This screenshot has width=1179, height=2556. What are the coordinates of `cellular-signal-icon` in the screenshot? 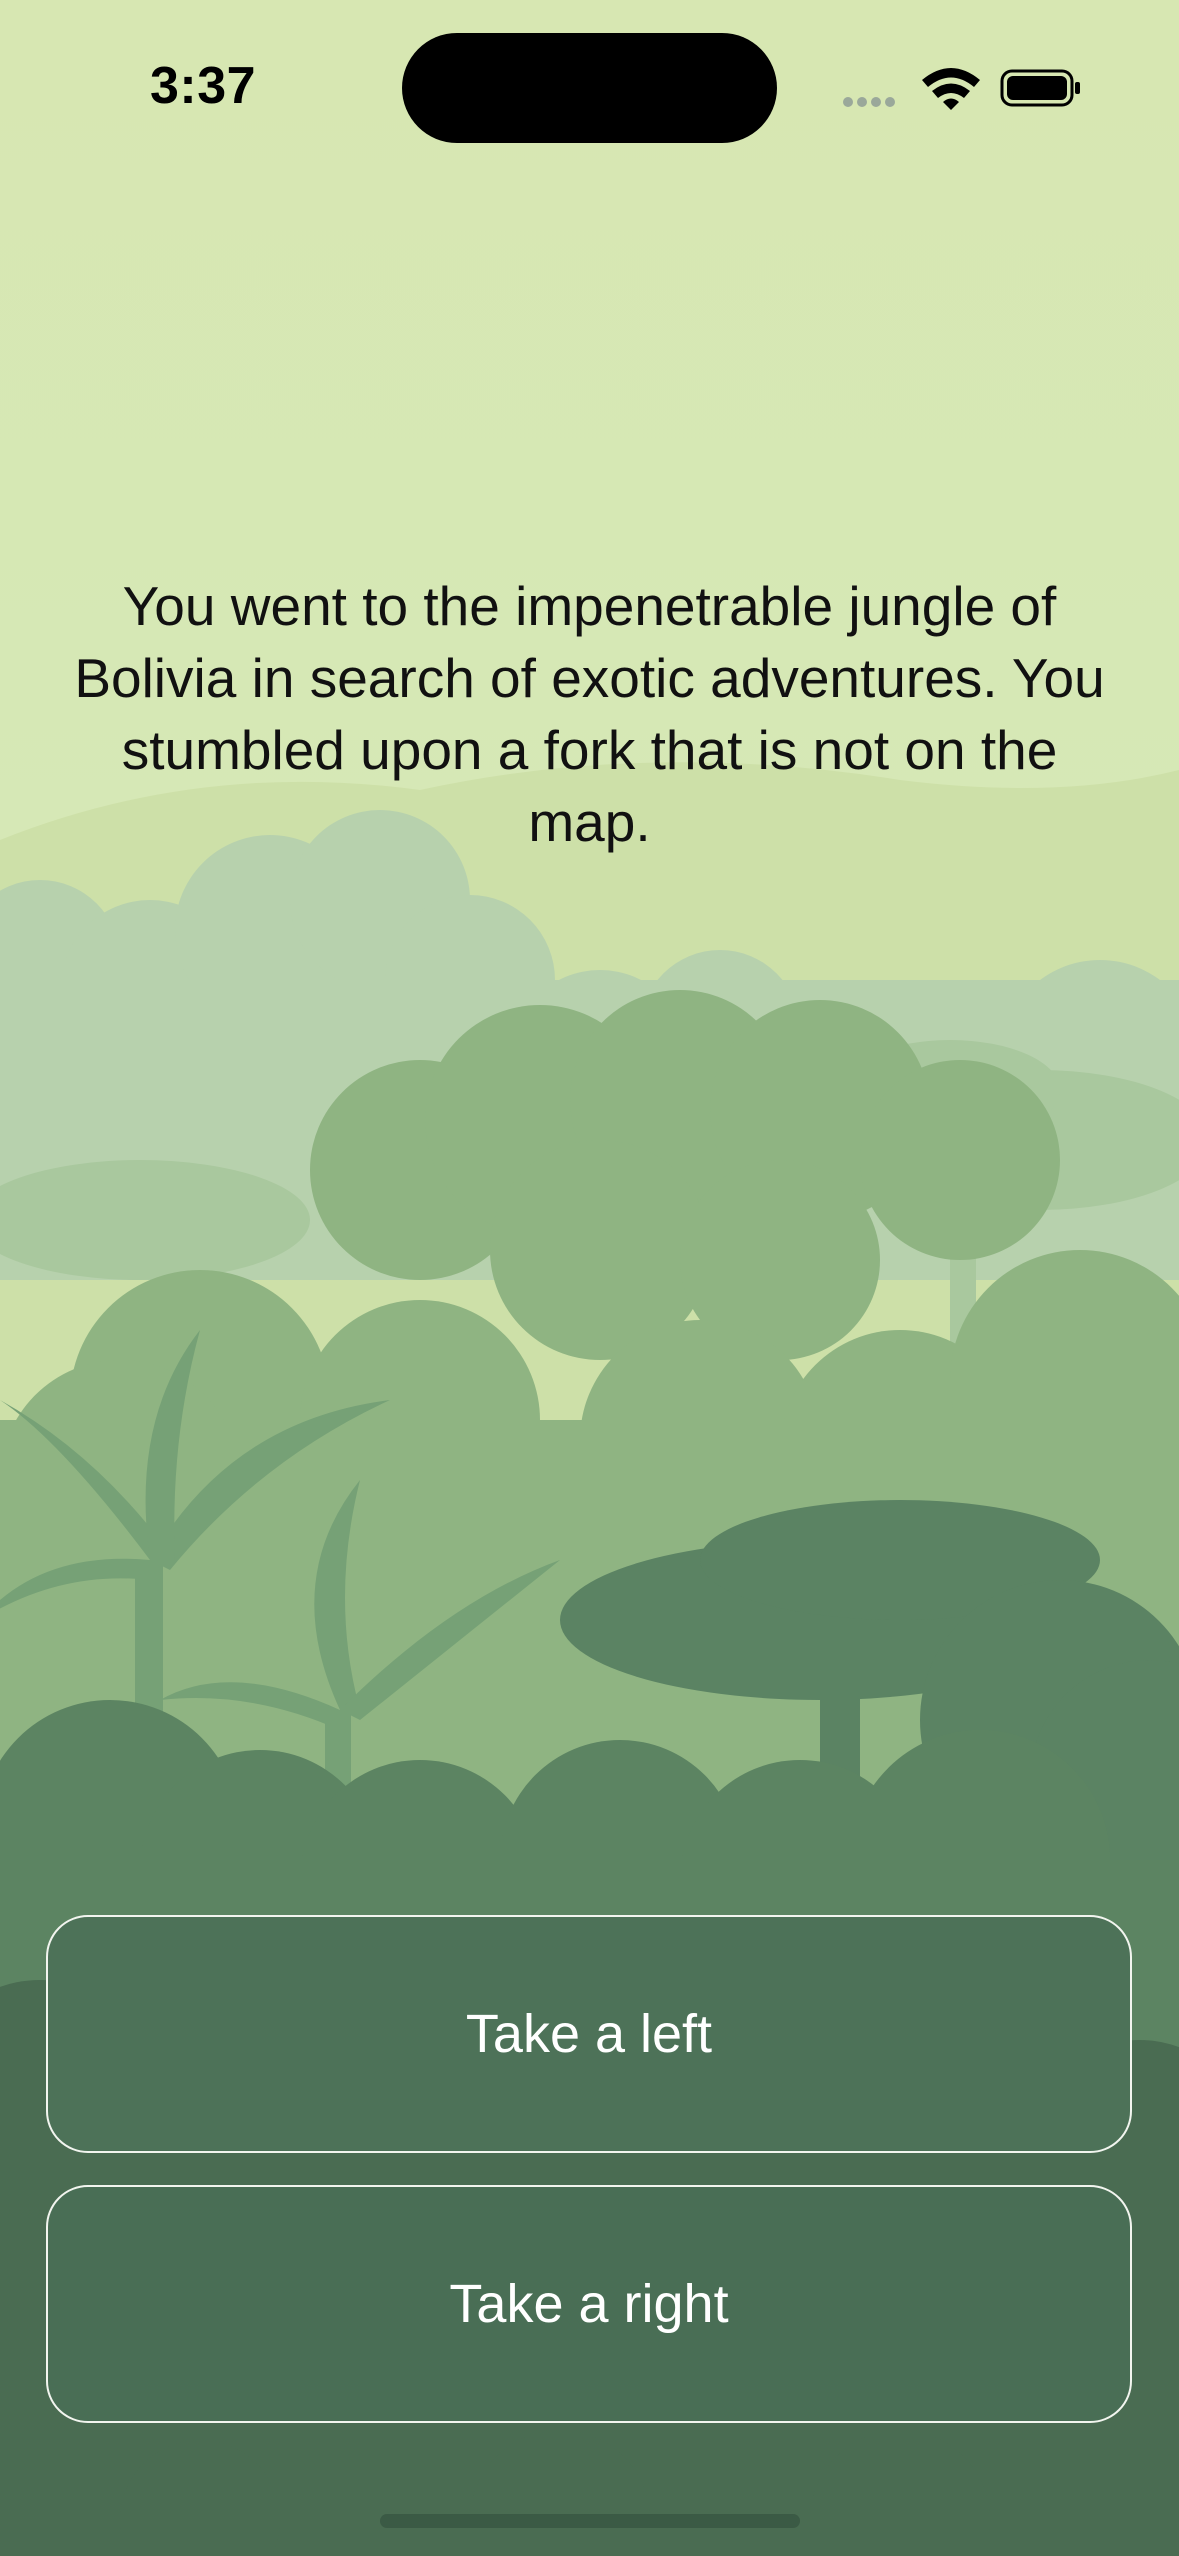 It's located at (869, 102).